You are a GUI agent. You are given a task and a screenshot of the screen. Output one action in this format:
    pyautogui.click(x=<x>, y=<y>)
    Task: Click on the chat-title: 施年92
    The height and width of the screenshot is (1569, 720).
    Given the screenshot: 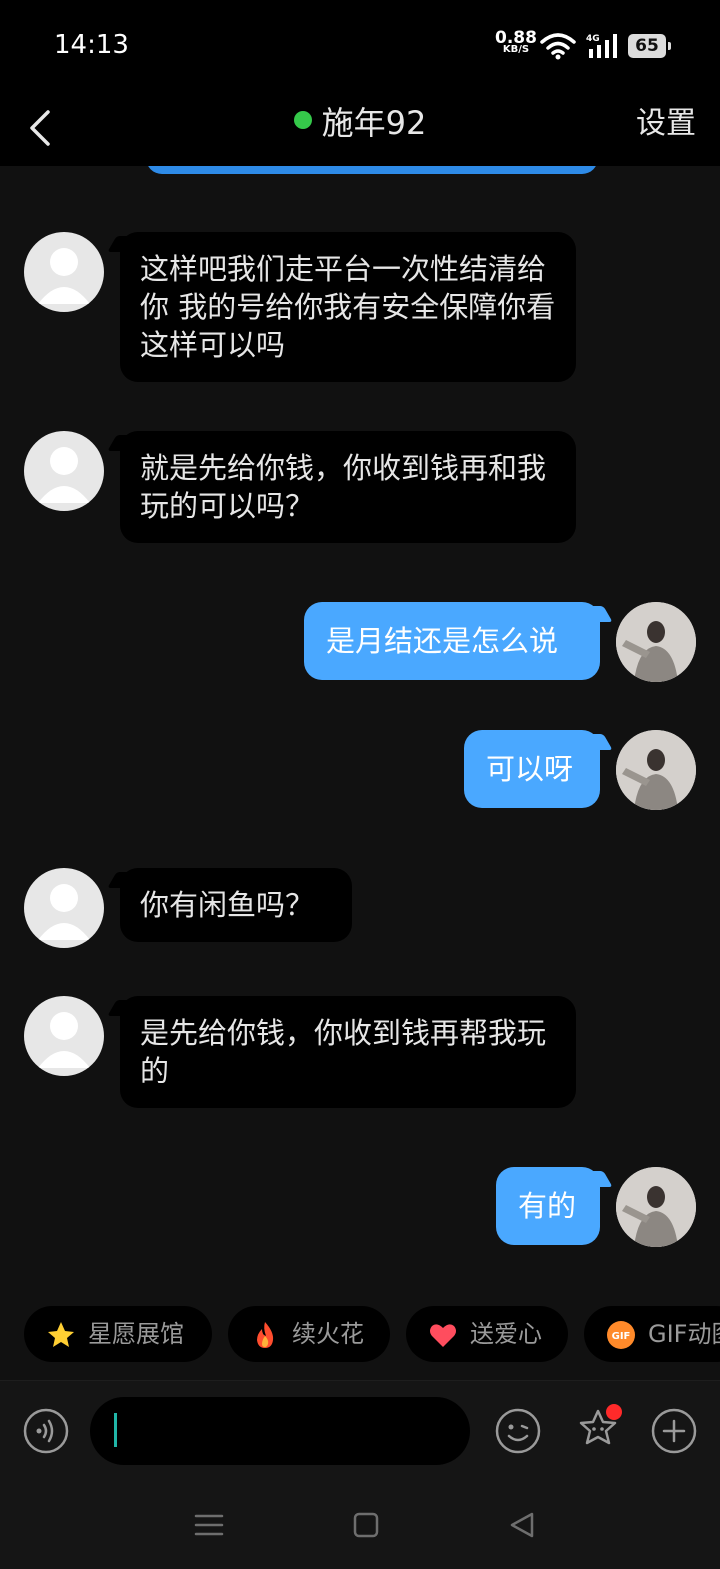 What is the action you would take?
    pyautogui.click(x=374, y=123)
    